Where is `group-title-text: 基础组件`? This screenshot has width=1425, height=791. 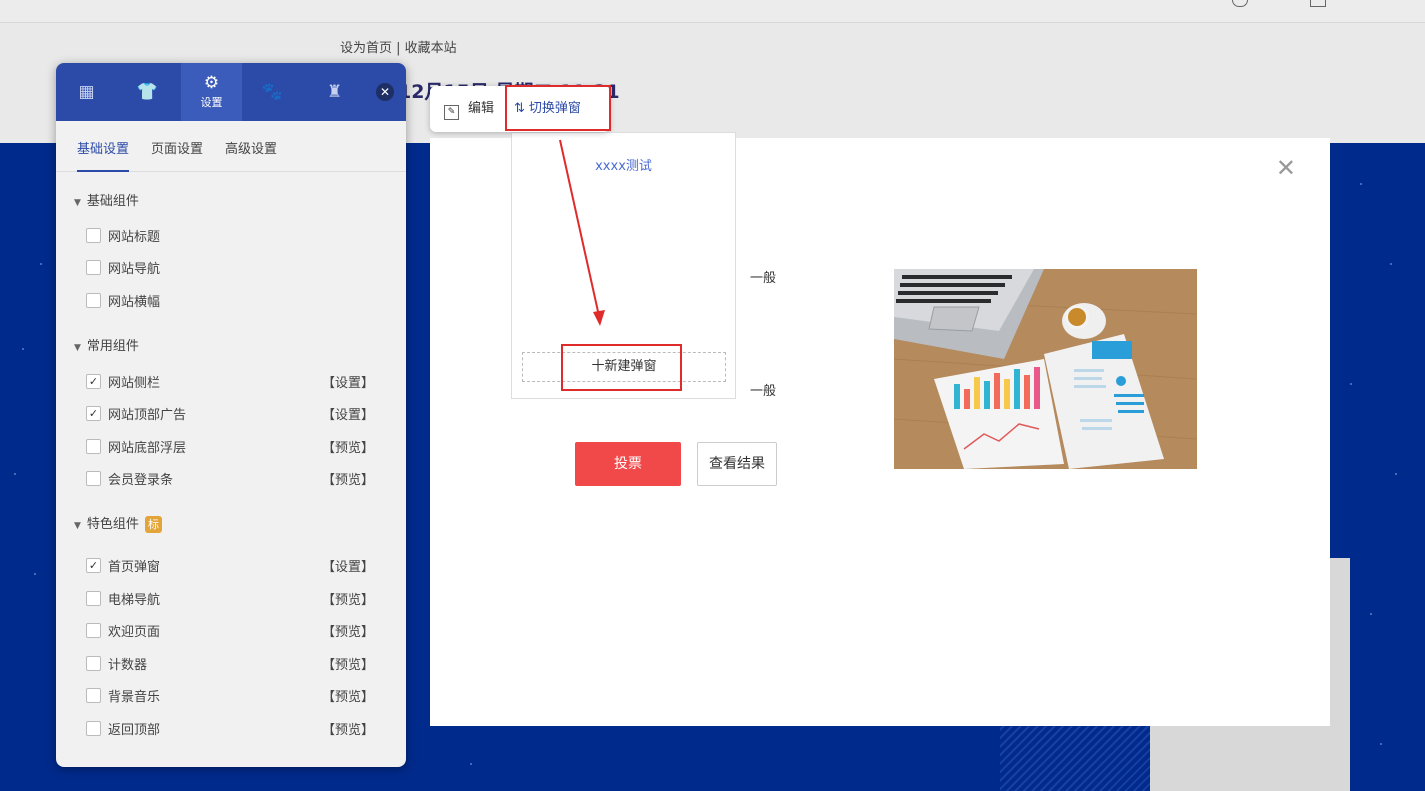
group-title-text: 基础组件 is located at coordinates (112, 201).